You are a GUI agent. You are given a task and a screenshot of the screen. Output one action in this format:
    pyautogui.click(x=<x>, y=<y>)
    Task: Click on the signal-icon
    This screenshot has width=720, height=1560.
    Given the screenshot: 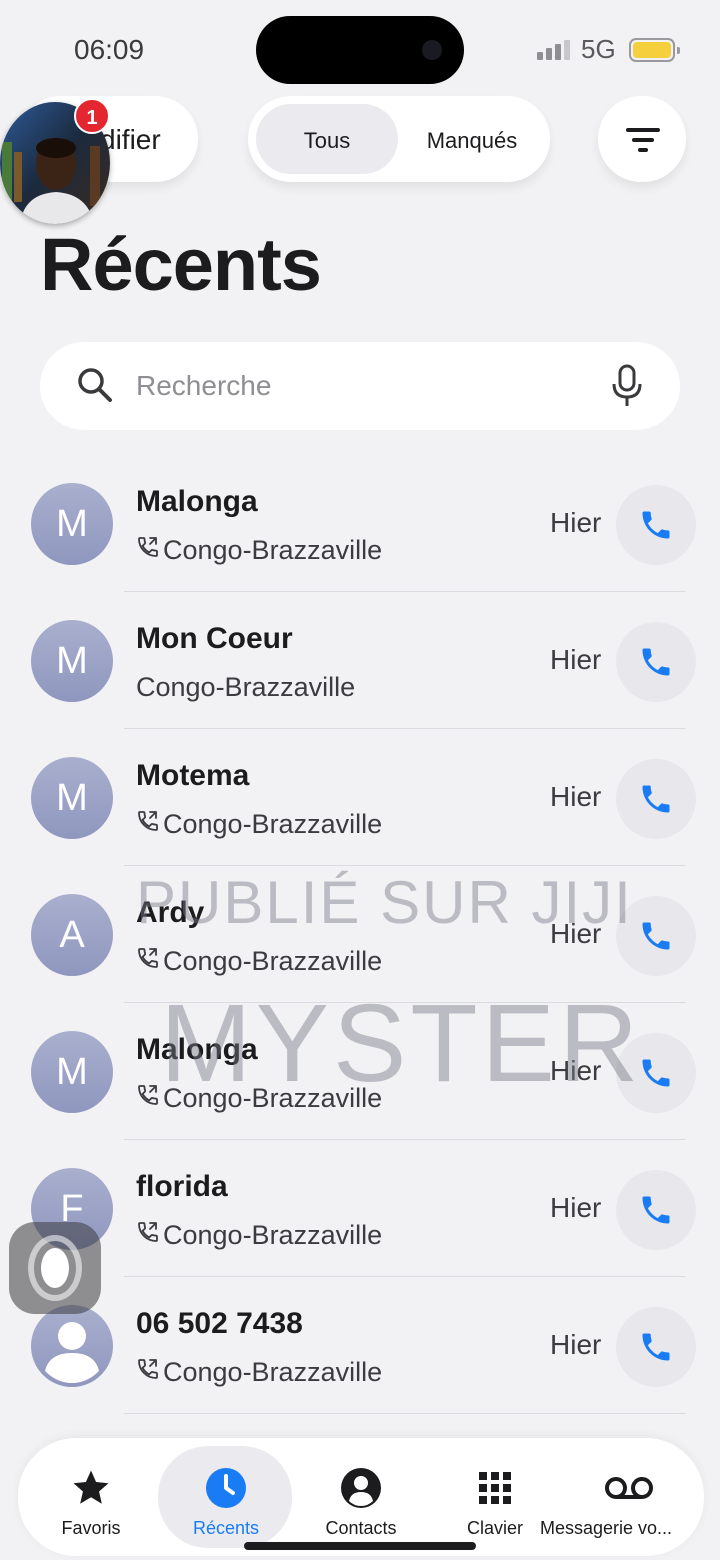 What is the action you would take?
    pyautogui.click(x=553, y=50)
    